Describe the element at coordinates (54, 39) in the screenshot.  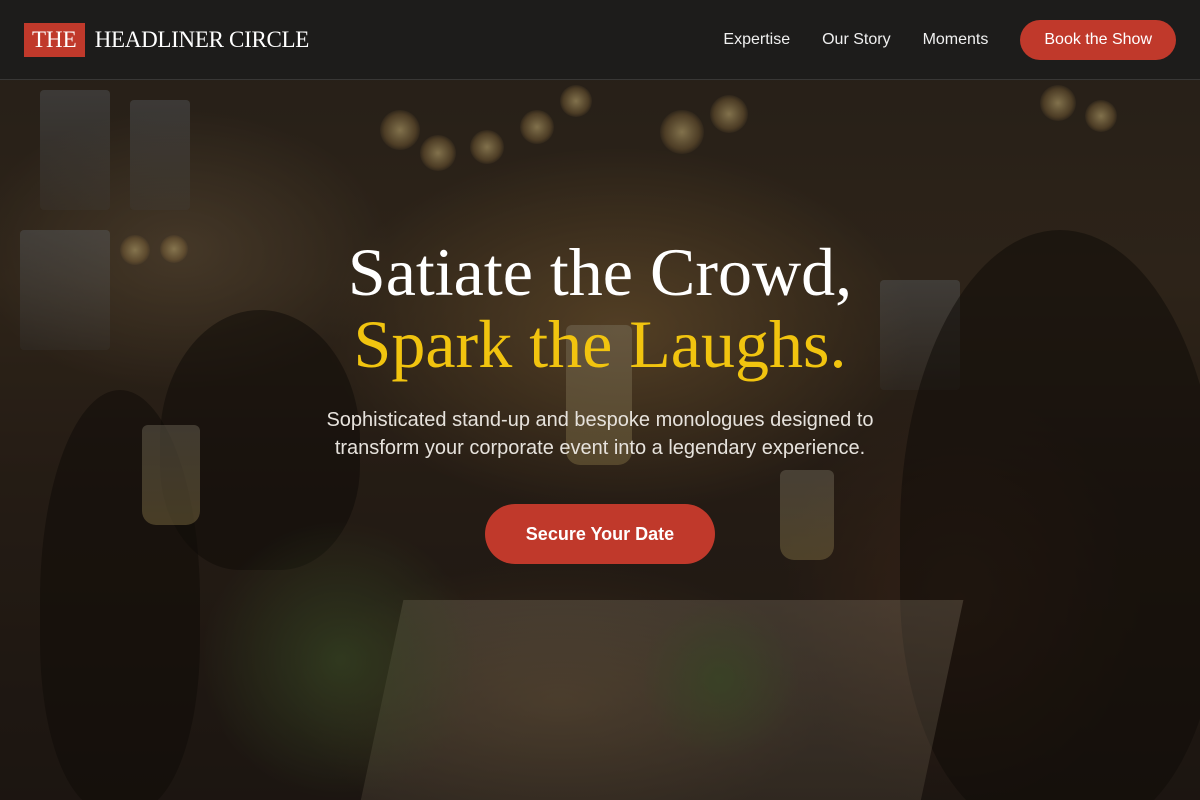
I see `logo-mark: THE` at that location.